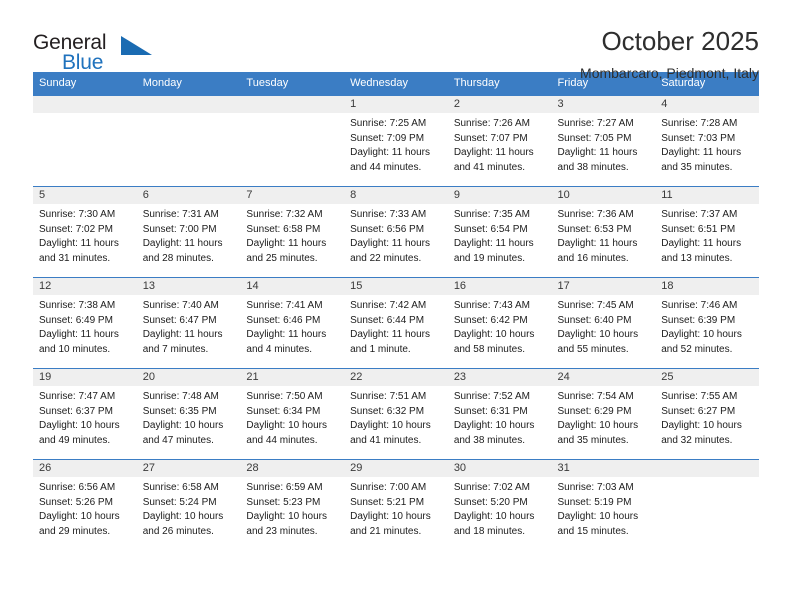  I want to click on day-number: 8, so click(396, 195).